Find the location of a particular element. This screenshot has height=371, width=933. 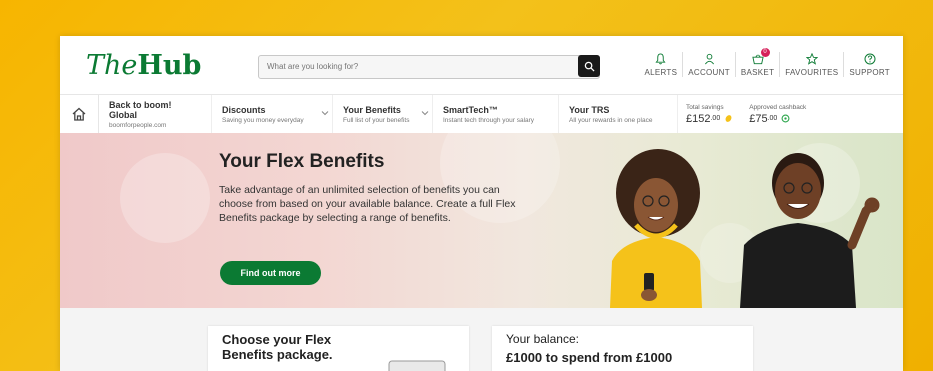

home-button is located at coordinates (79, 114).